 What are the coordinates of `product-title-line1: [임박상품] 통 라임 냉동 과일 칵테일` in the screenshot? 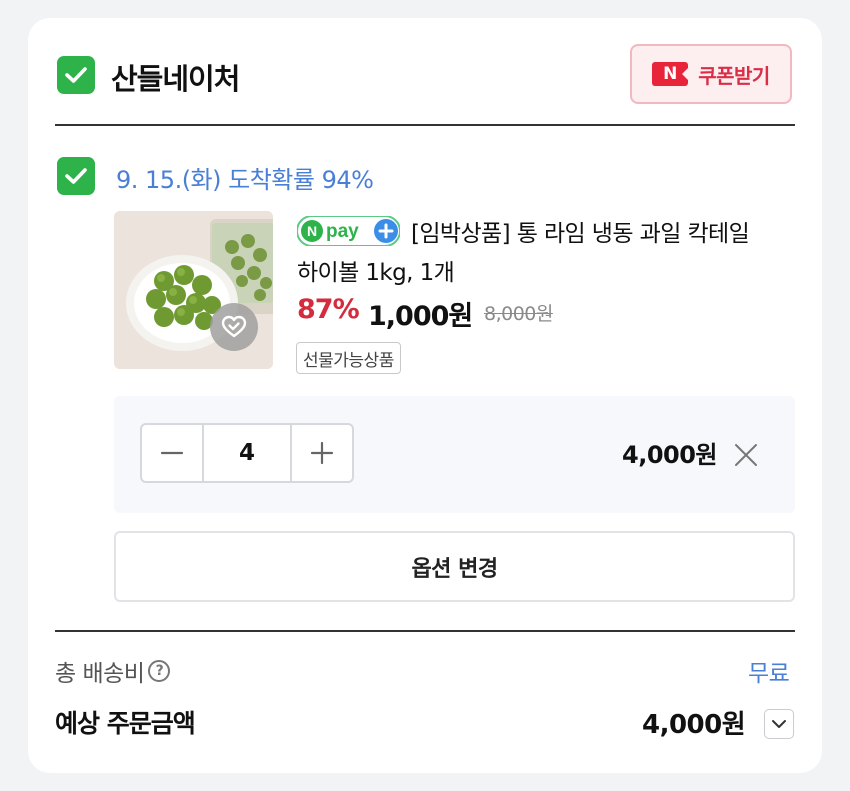 It's located at (580, 231).